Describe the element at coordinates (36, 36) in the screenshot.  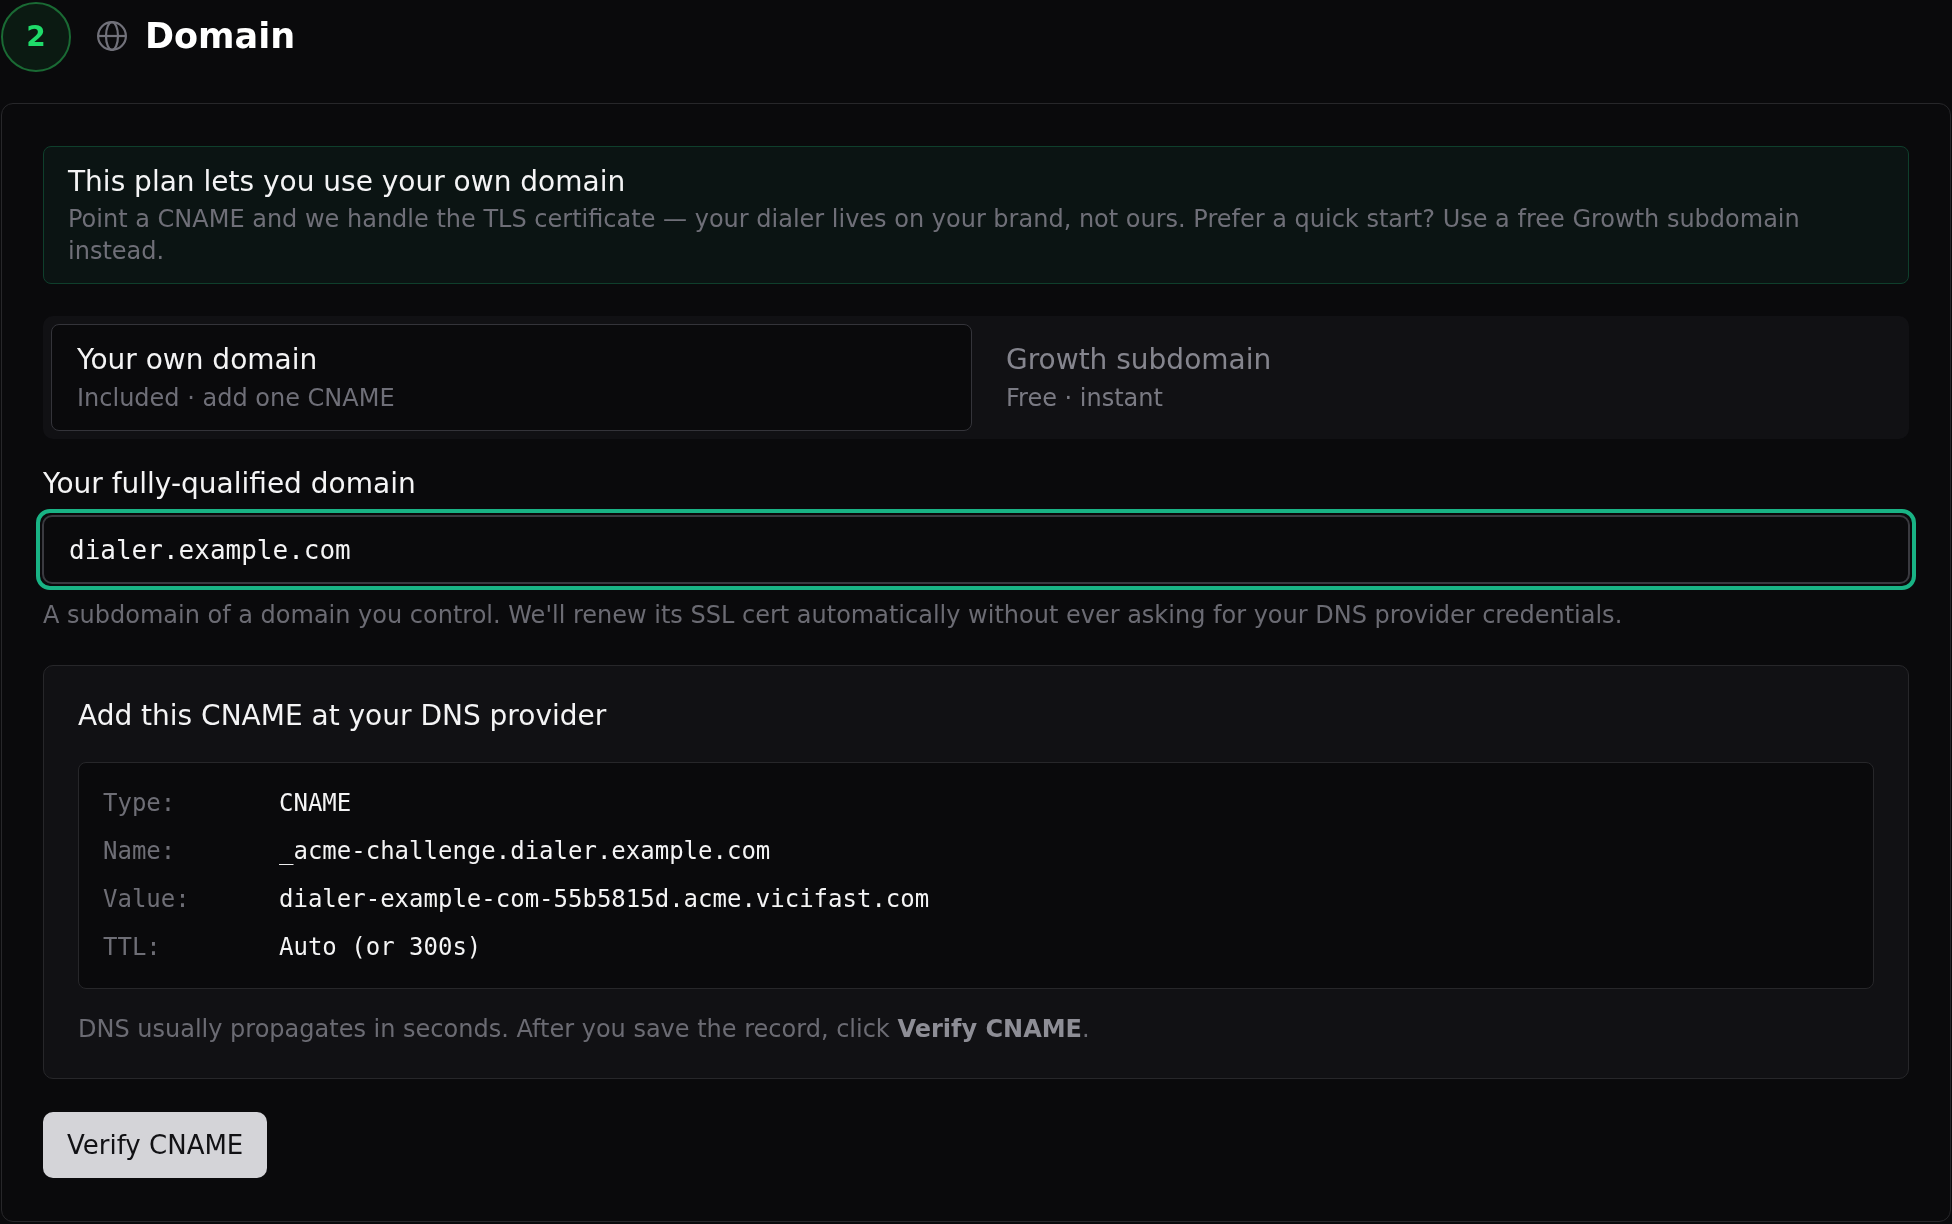
I see `step-badge: 2` at that location.